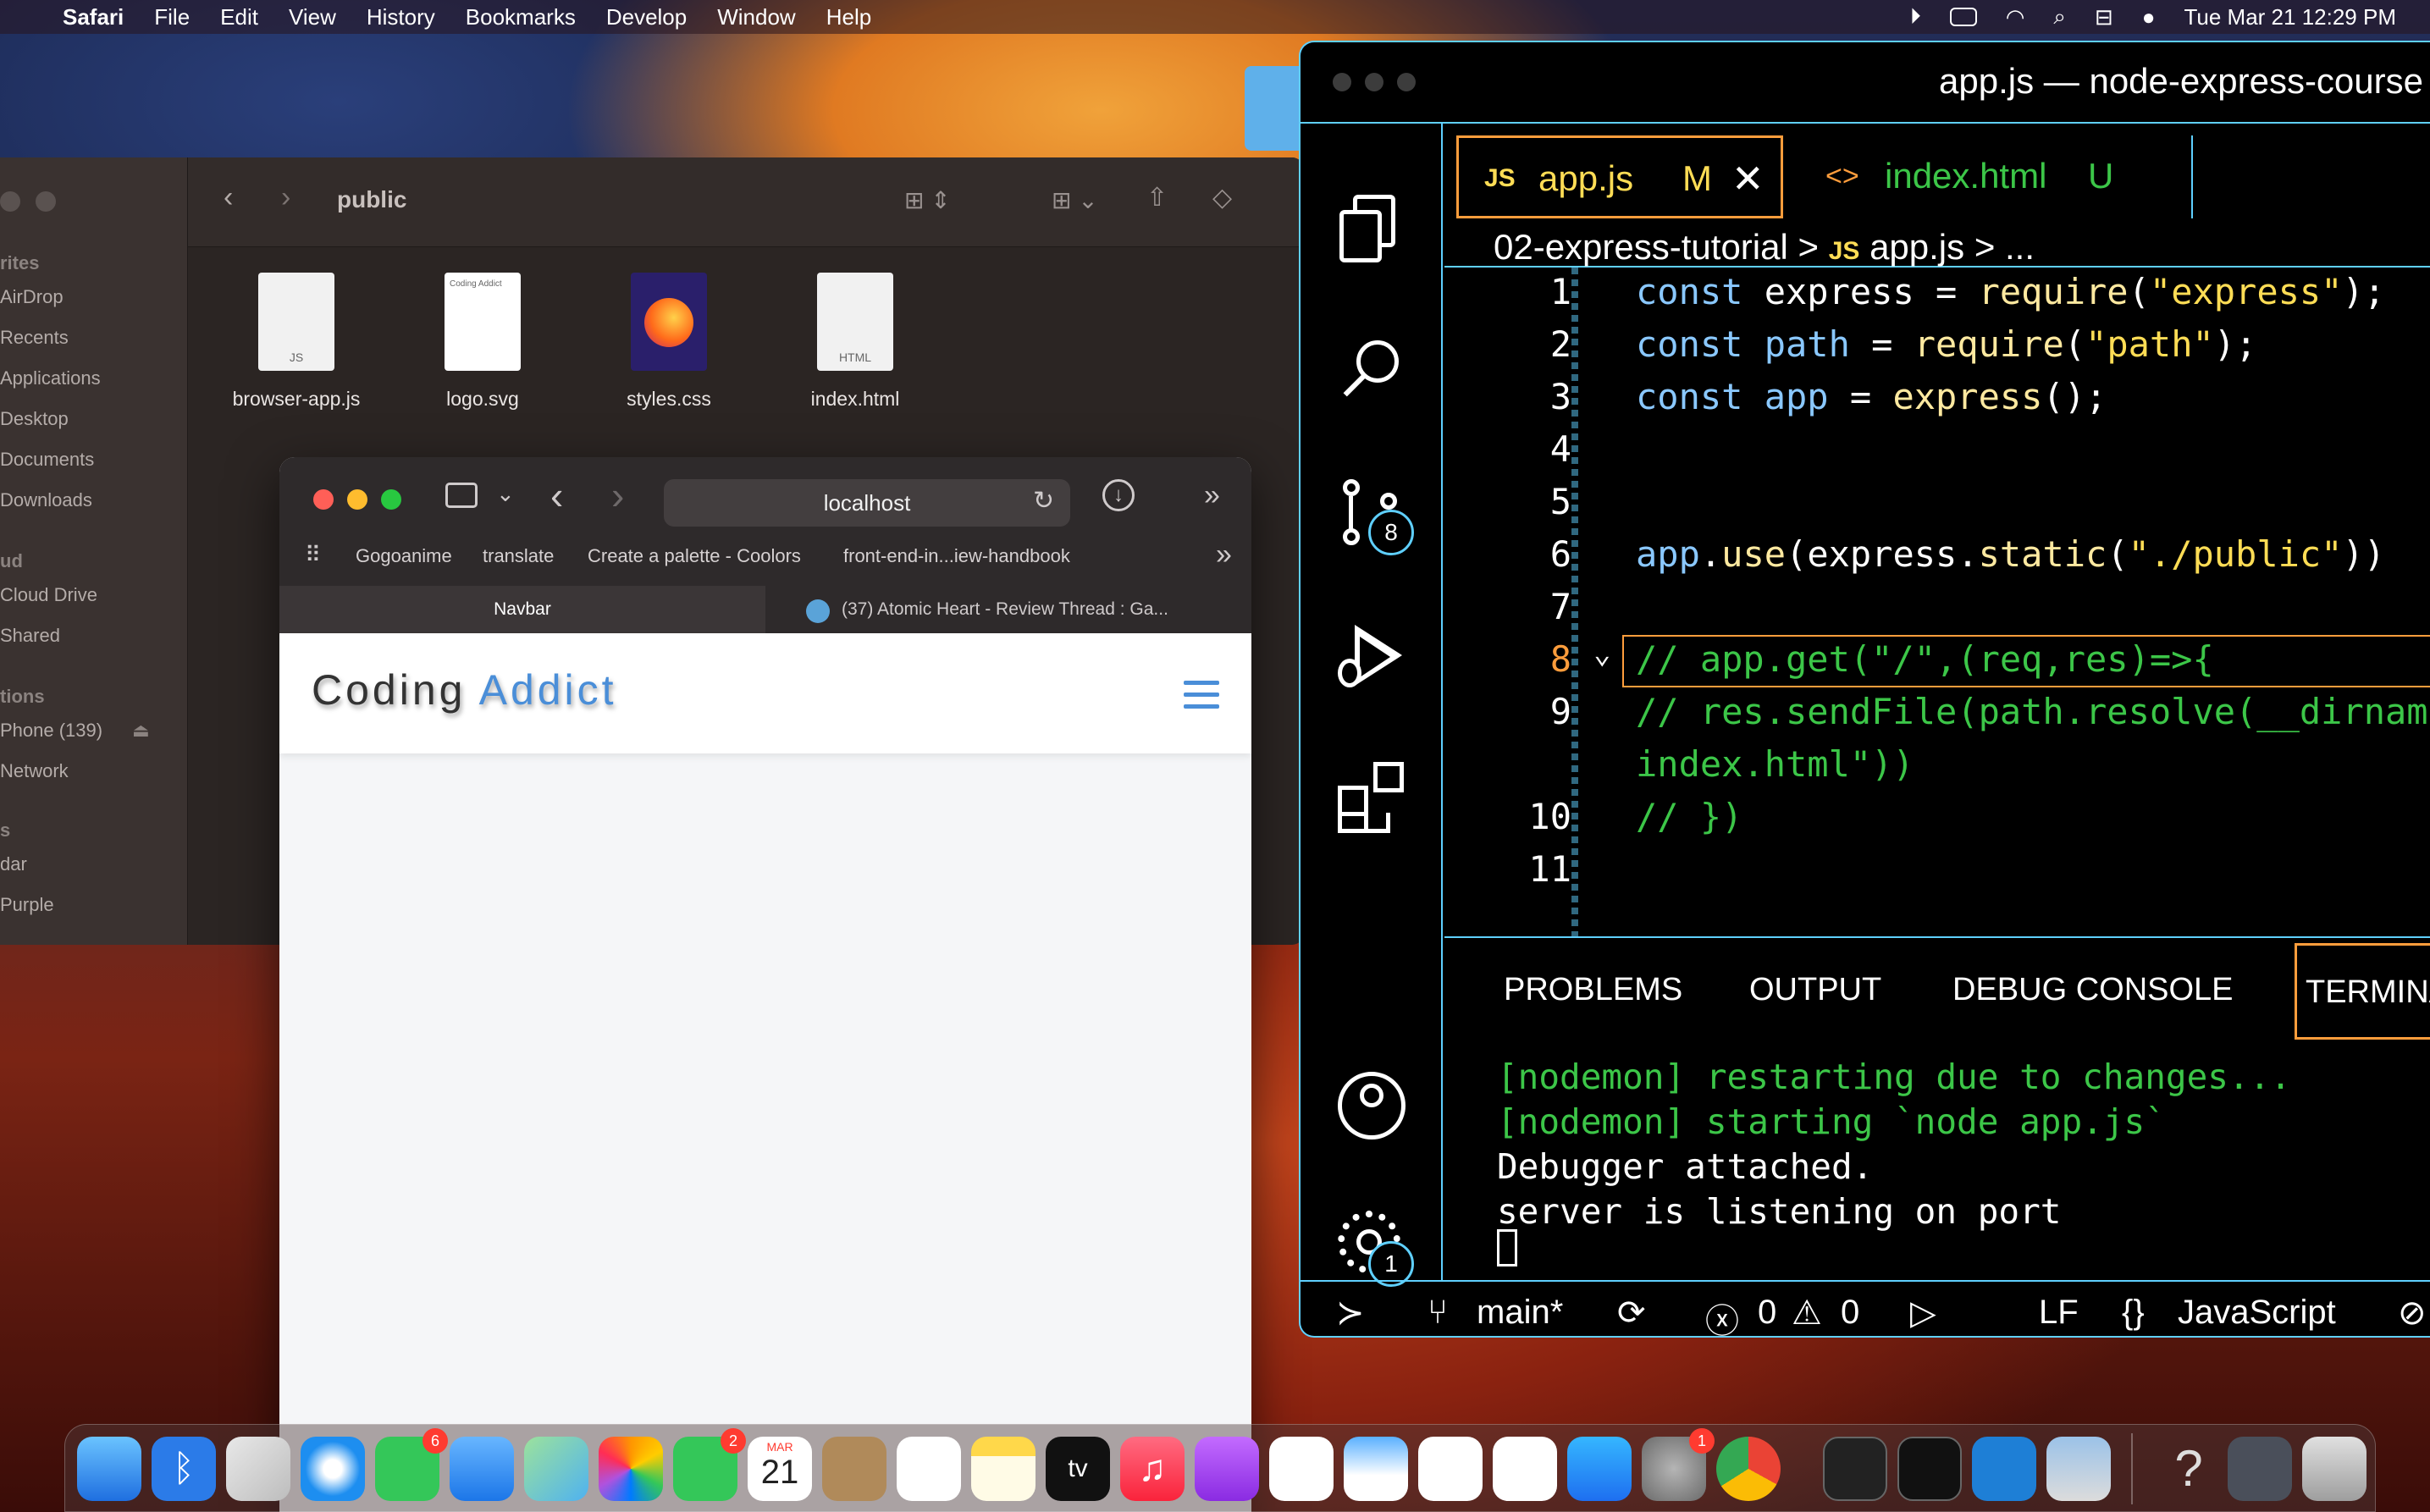  I want to click on menu-file: File, so click(172, 17).